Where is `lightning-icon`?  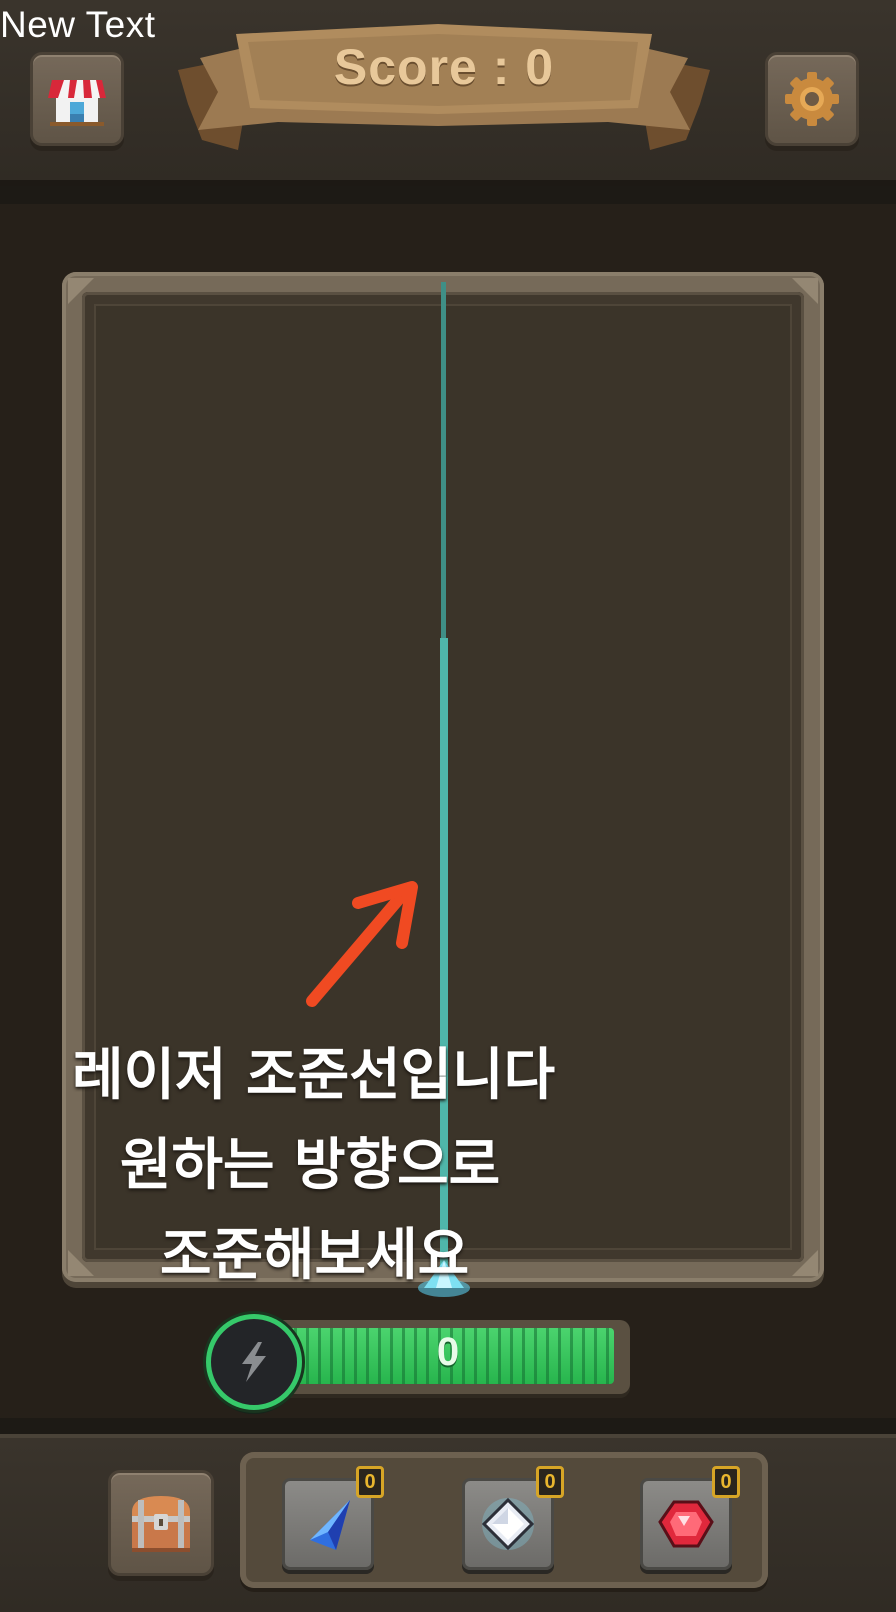
lightning-icon is located at coordinates (254, 1362).